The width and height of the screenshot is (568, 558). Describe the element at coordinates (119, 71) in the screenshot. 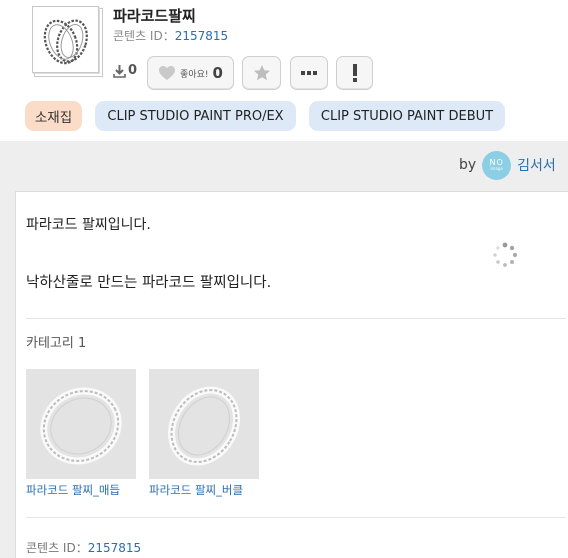

I see `download-icon` at that location.